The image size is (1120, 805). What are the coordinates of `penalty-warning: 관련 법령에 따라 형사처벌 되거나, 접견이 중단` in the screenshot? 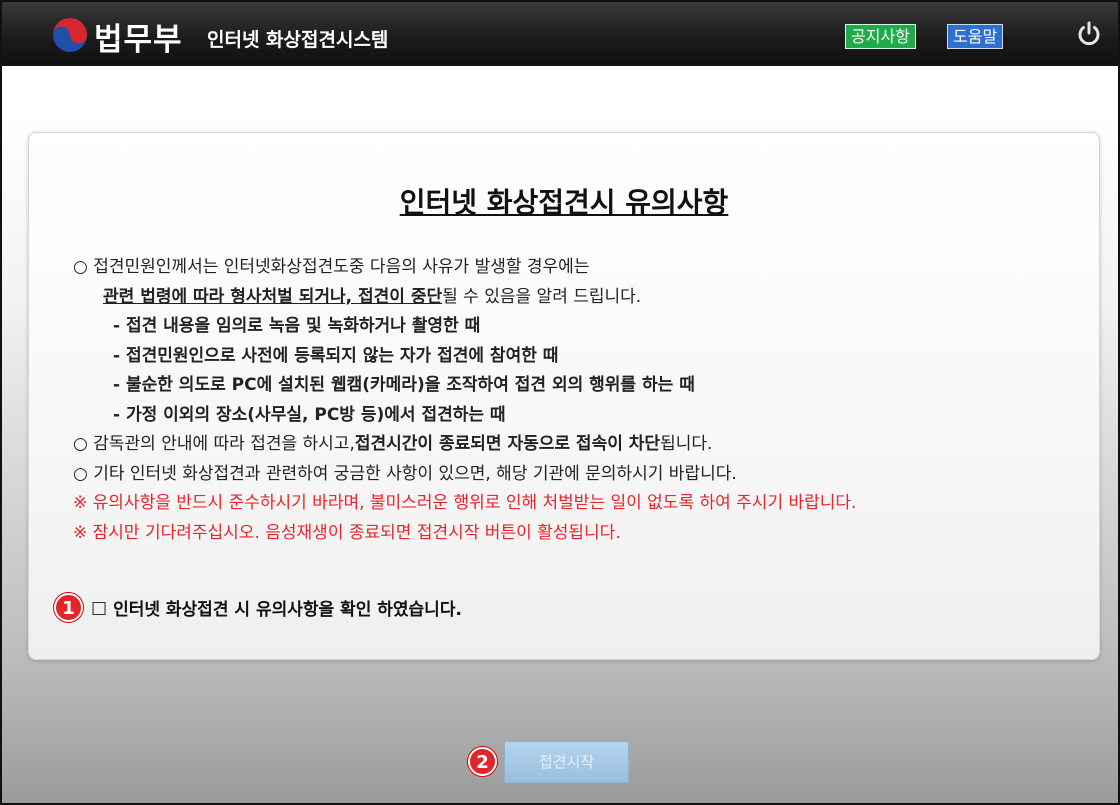 It's located at (273, 296).